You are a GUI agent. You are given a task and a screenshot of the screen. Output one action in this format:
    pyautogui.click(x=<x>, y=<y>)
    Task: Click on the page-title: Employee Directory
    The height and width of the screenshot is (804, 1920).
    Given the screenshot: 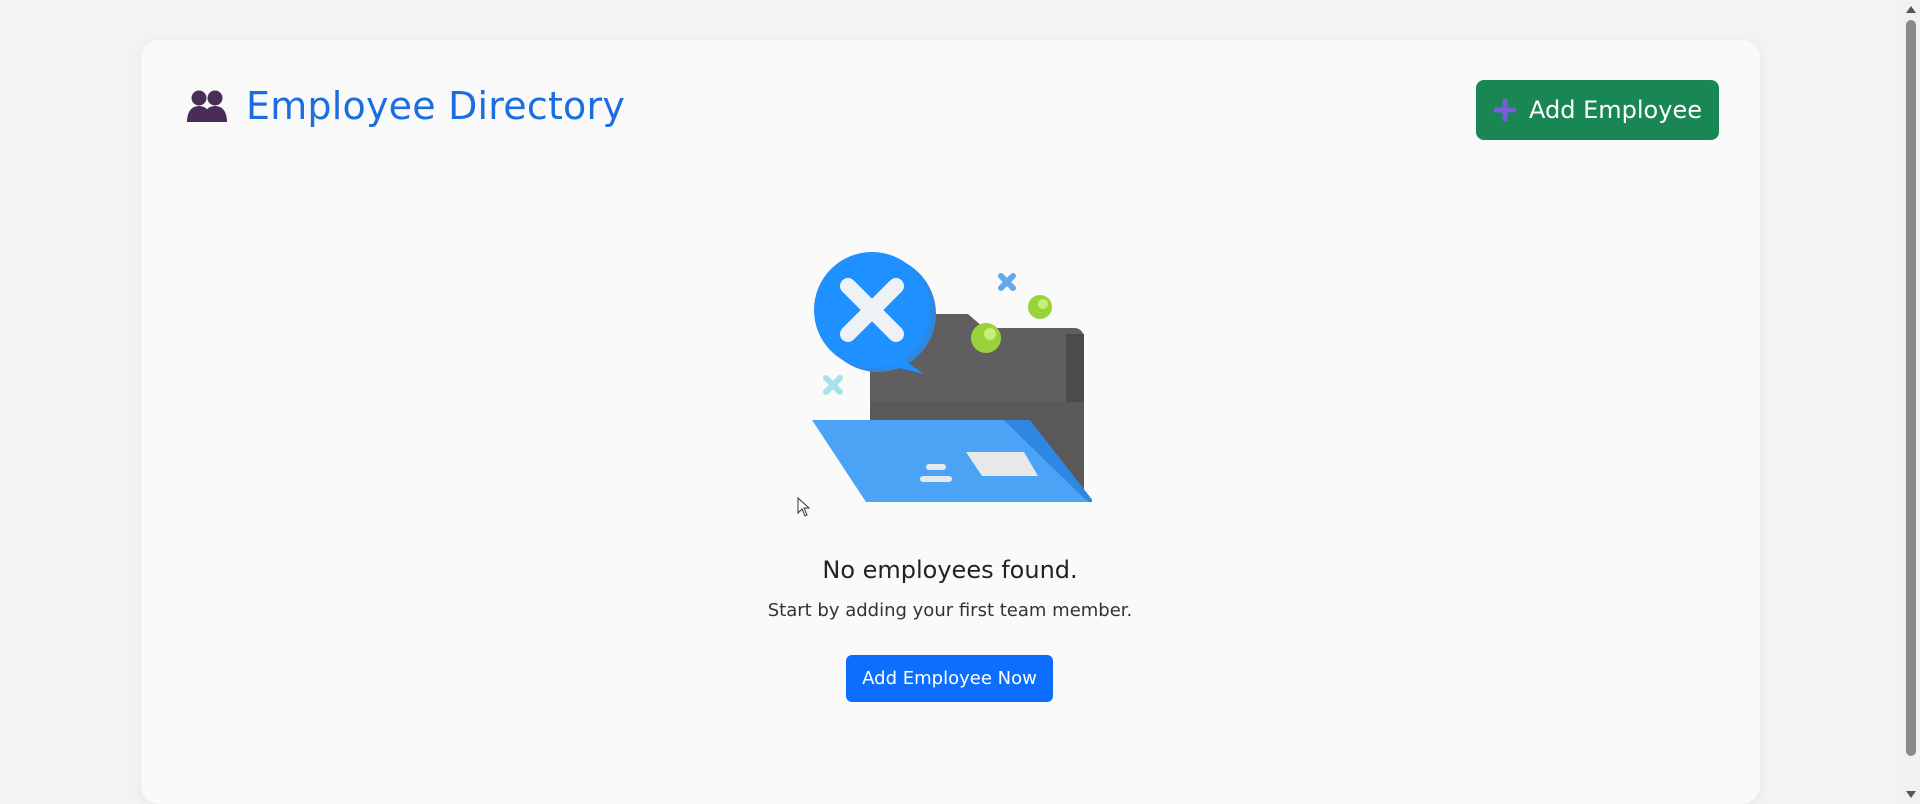 What is the action you would take?
    pyautogui.click(x=436, y=106)
    